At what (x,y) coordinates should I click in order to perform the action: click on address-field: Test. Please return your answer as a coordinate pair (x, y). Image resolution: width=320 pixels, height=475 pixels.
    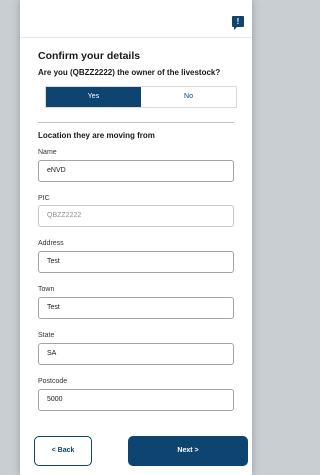
    Looking at the image, I should click on (136, 262).